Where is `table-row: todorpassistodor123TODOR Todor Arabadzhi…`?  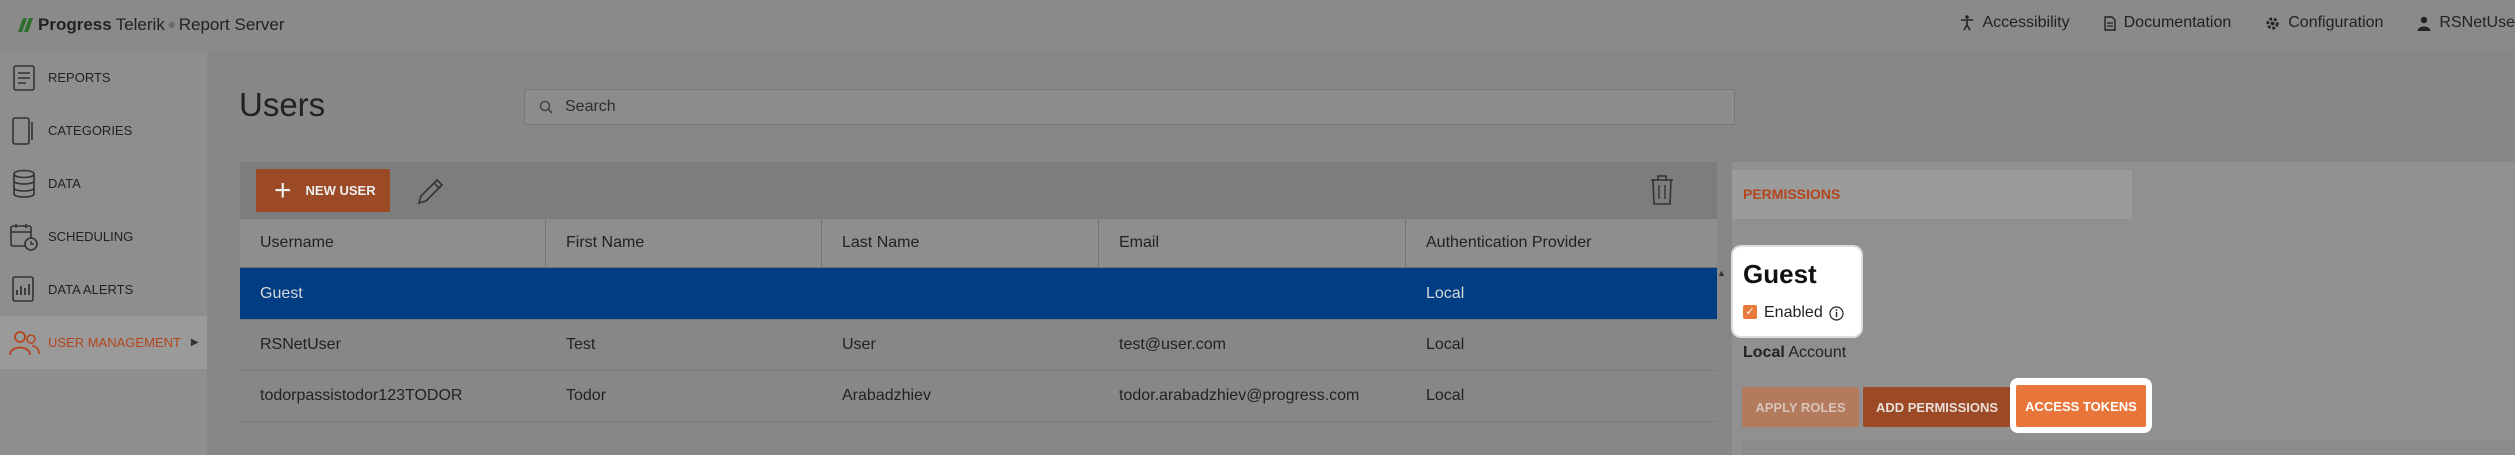 table-row: todorpassistodor123TODOR Todor Arabadzhi… is located at coordinates (978, 396).